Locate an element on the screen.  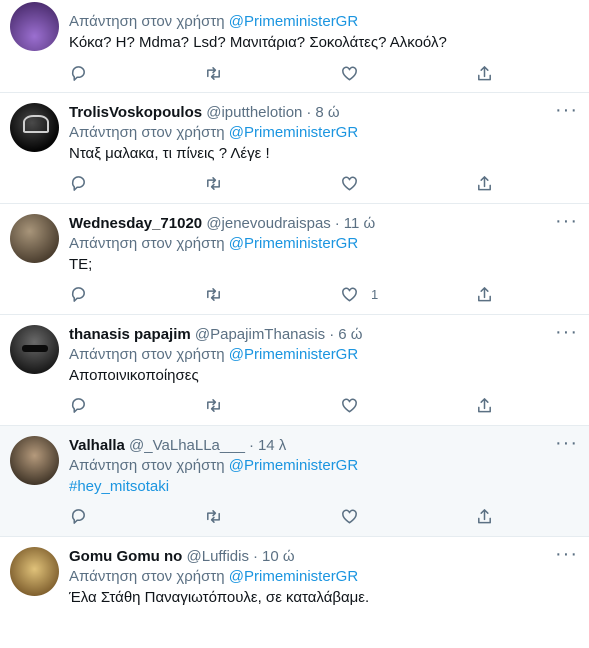
tweet-header: thanasis papajim @PapajimThanasis · 6 ώ is located at coordinates (323, 335).